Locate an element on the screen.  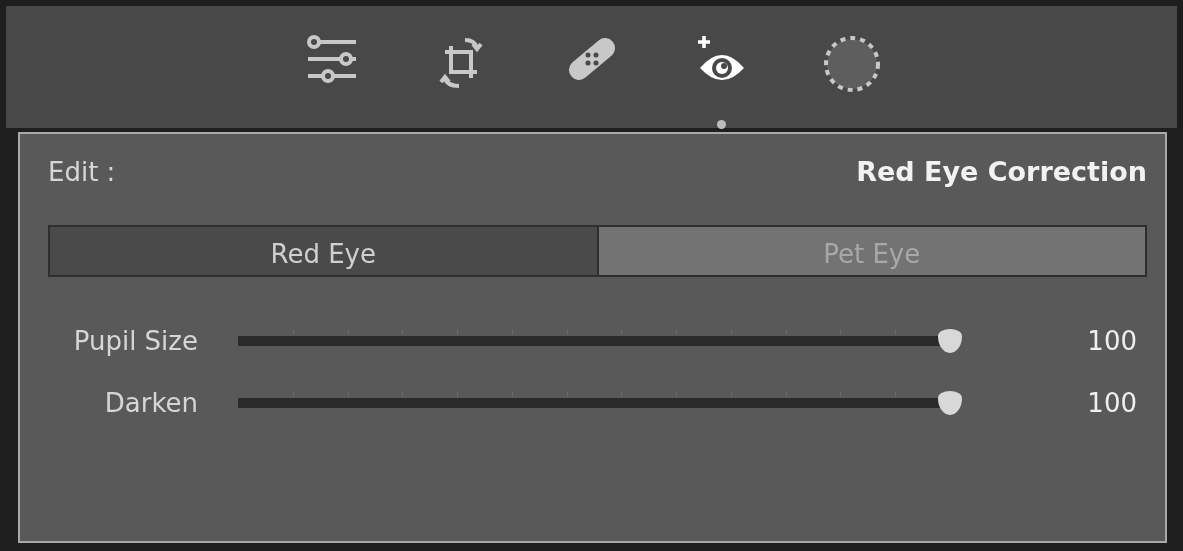
slider-label: Darken is located at coordinates (151, 403).